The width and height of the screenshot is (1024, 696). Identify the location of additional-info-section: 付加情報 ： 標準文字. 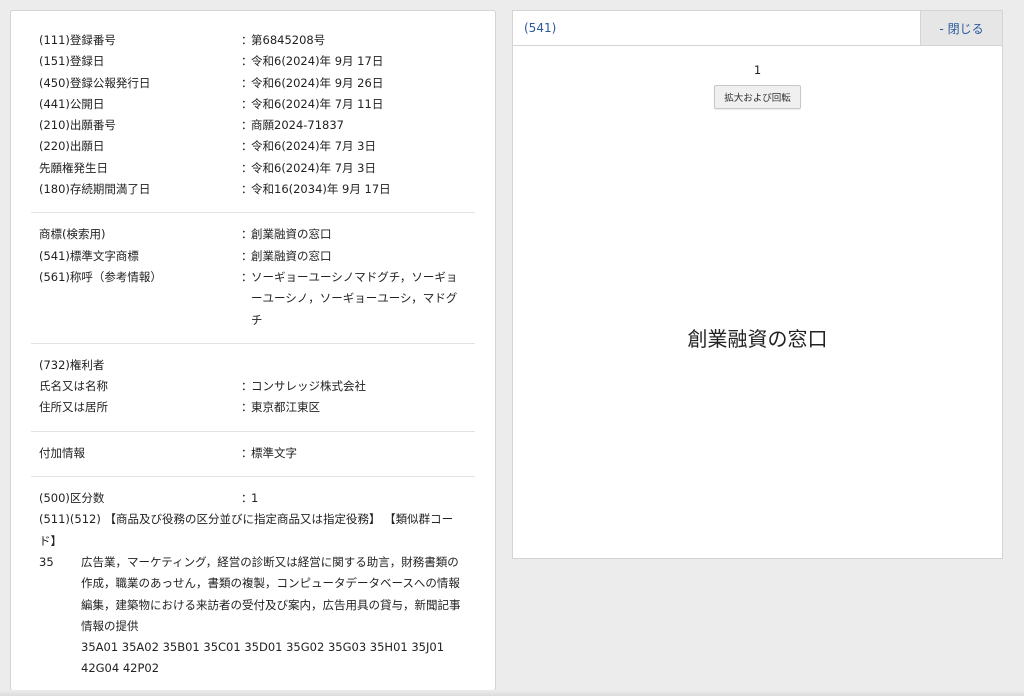
(253, 455).